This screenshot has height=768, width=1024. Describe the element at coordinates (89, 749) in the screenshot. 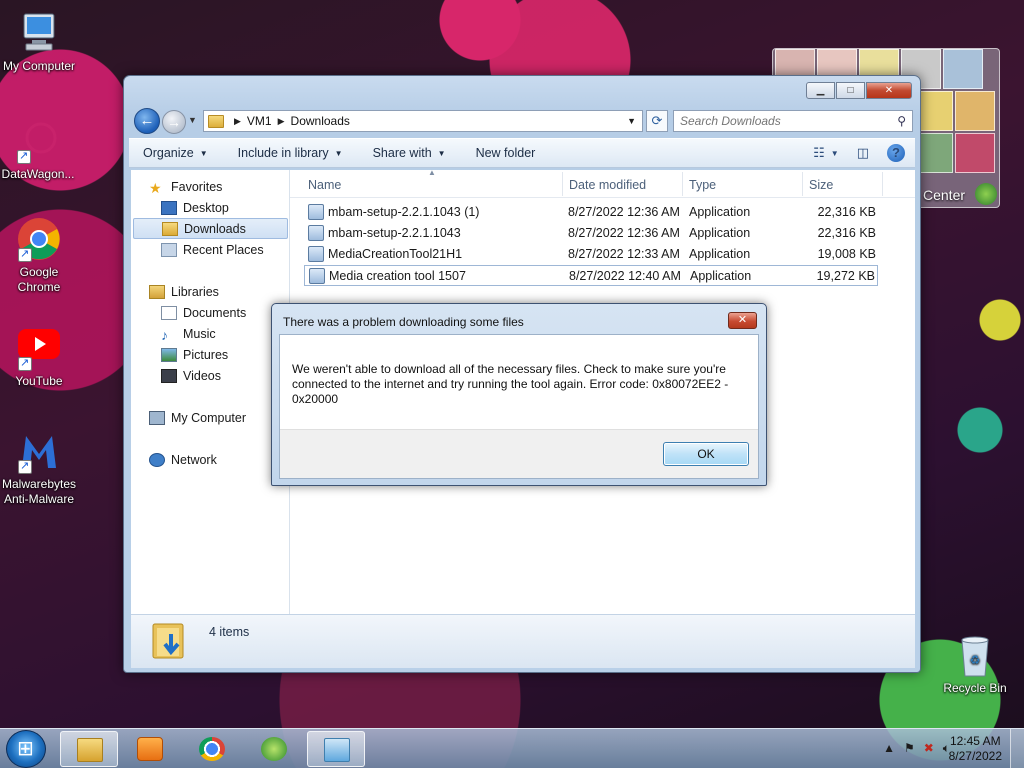

I see `taskbar-explorer` at that location.